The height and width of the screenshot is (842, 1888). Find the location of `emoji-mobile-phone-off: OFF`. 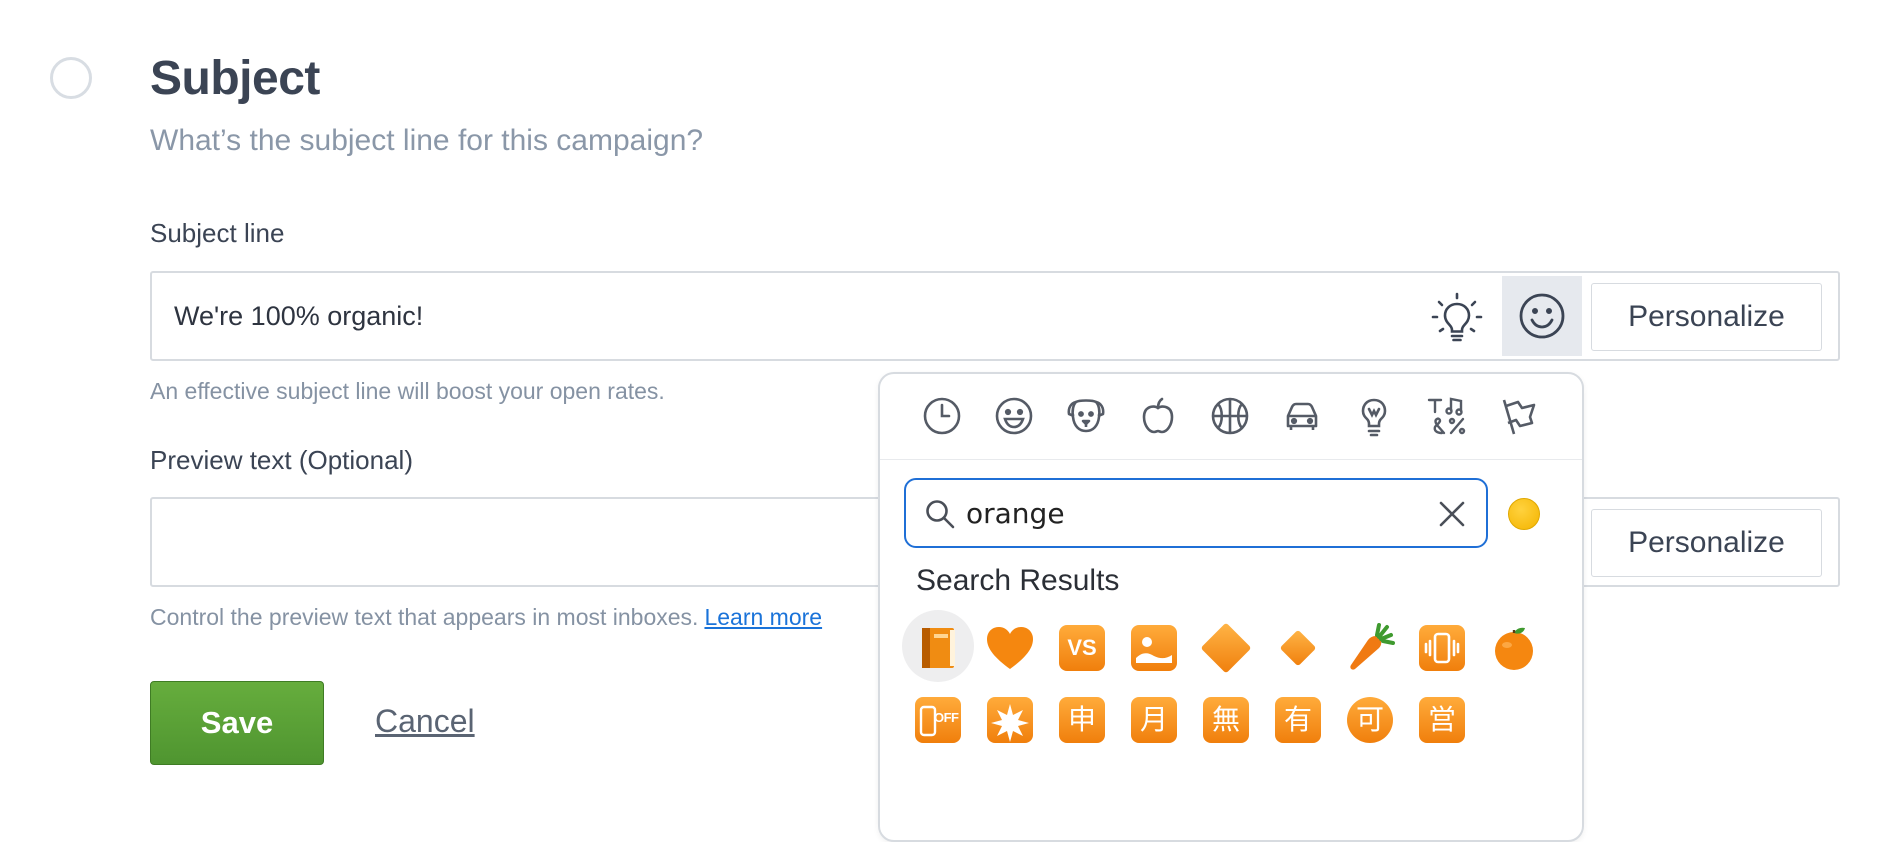

emoji-mobile-phone-off: OFF is located at coordinates (938, 718).